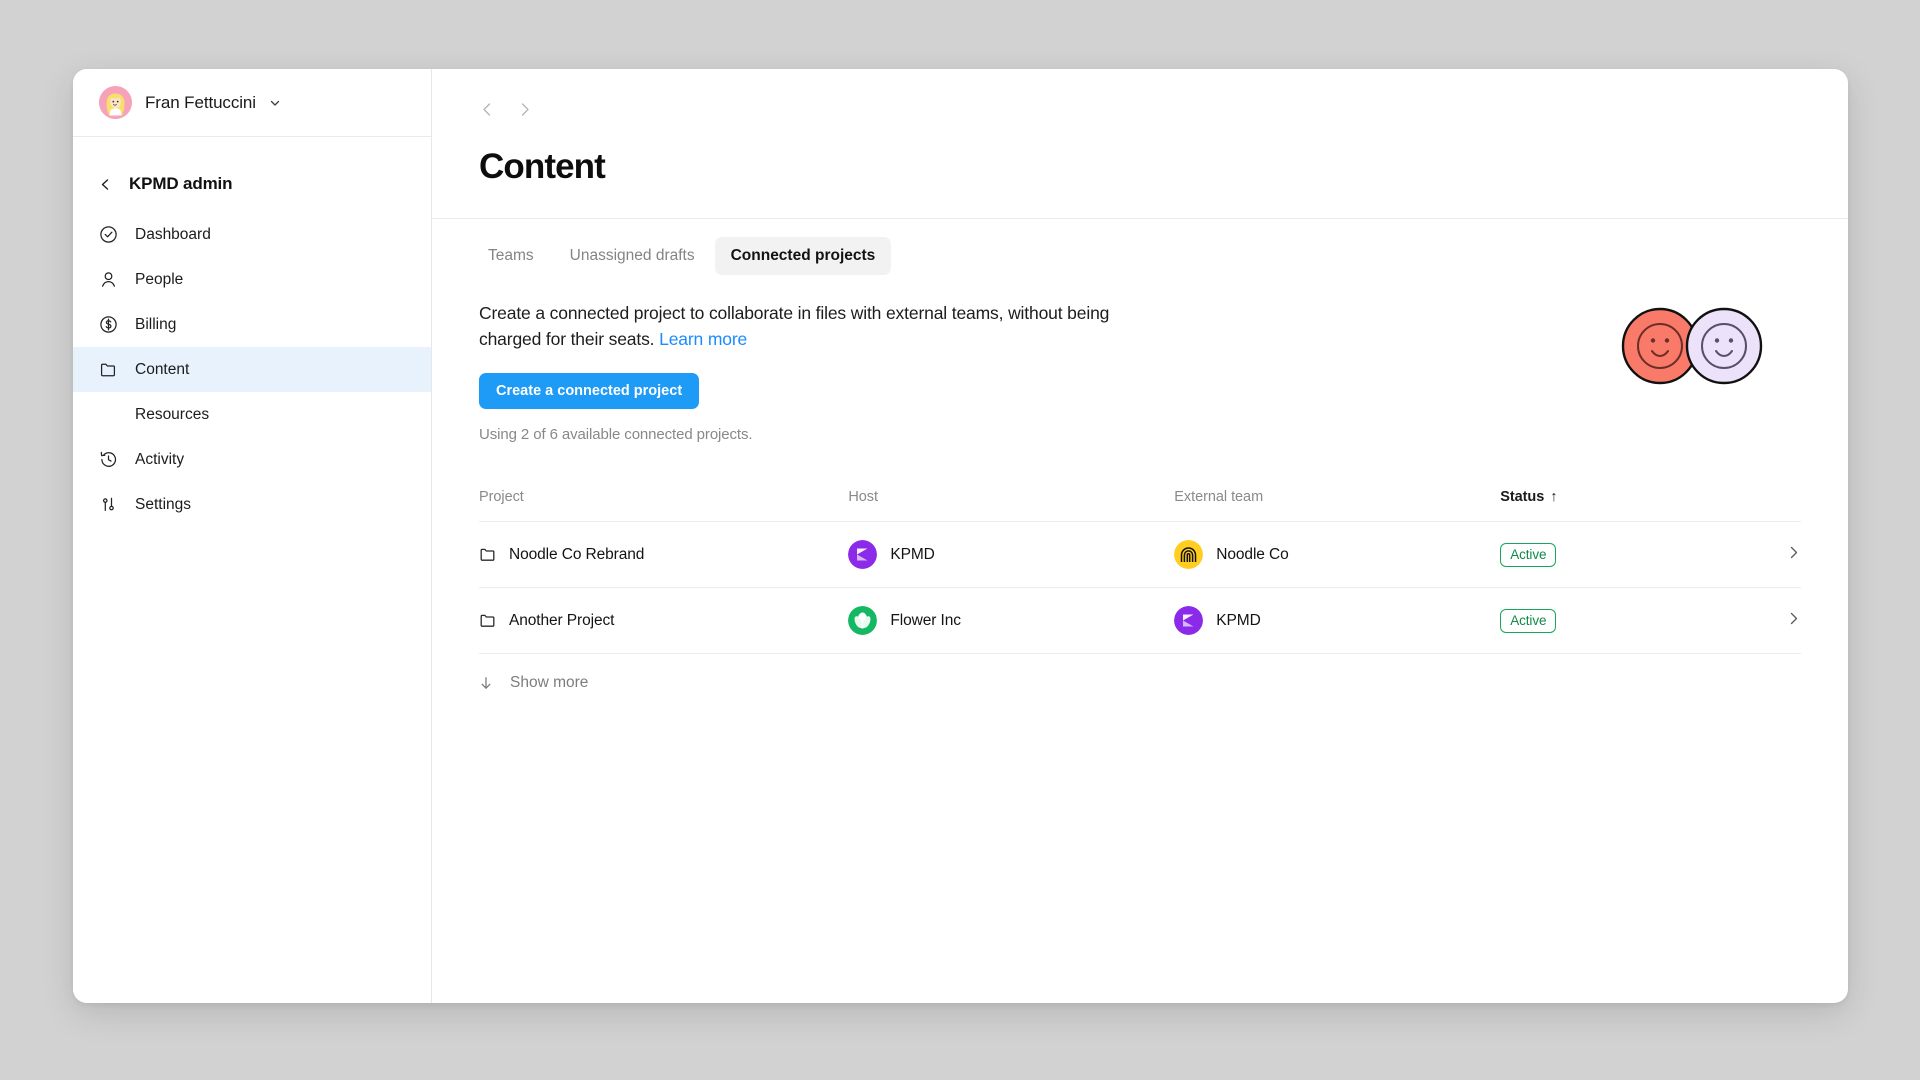 This screenshot has width=1920, height=1080. What do you see at coordinates (577, 554) in the screenshot?
I see `project-name: Noodle Co Rebrand` at bounding box center [577, 554].